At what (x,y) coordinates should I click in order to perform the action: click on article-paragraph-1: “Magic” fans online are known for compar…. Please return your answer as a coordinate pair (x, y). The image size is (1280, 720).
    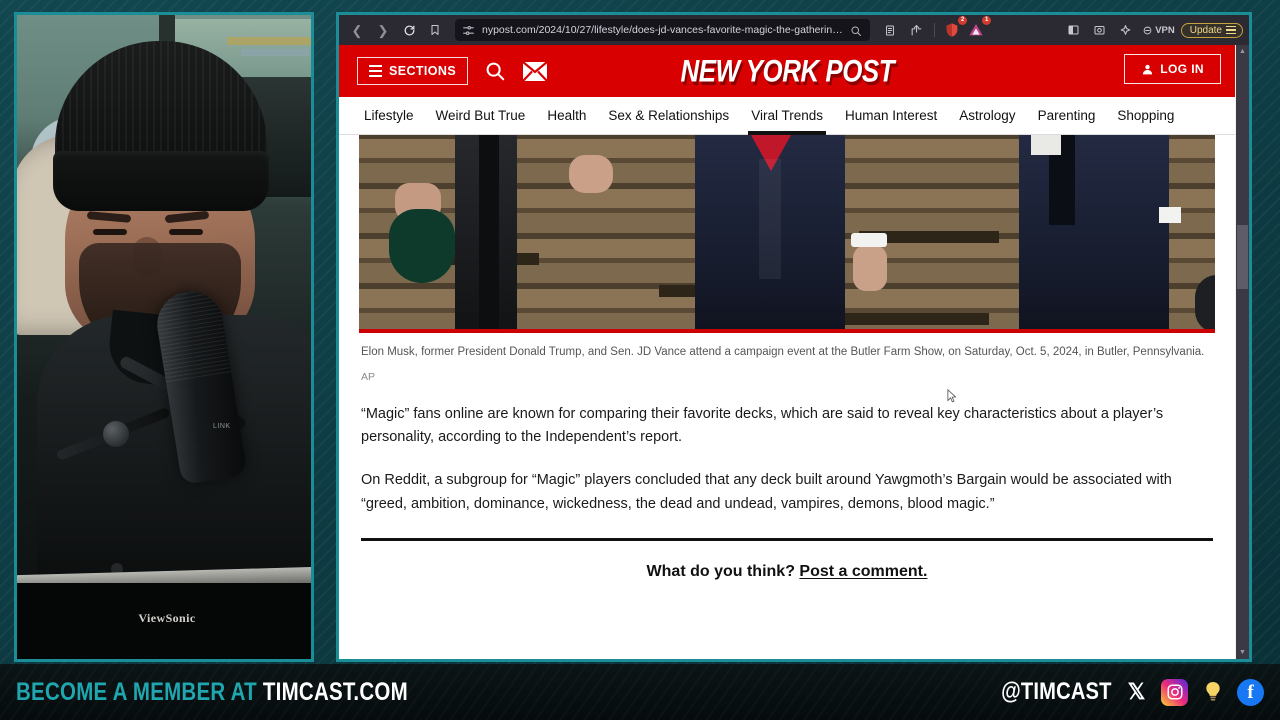
    Looking at the image, I should click on (762, 425).